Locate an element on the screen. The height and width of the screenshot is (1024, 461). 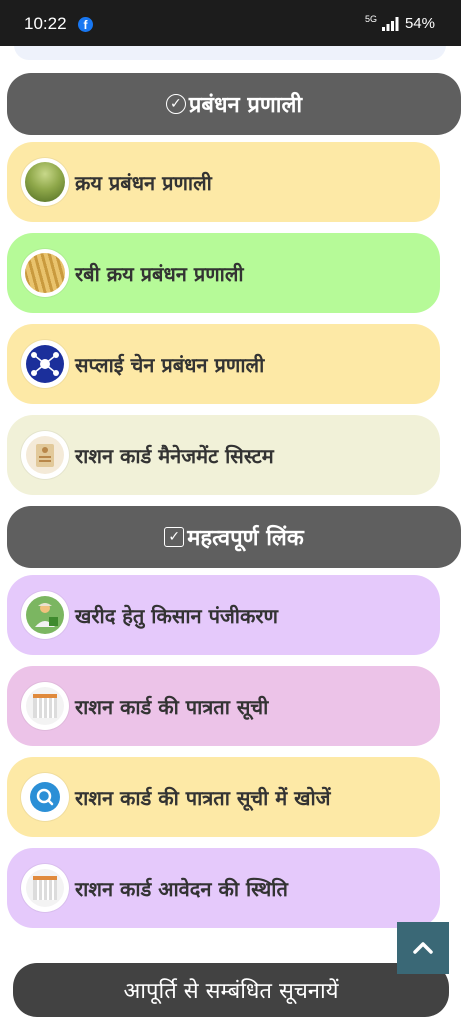
network-type: 5G is located at coordinates (370, 19).